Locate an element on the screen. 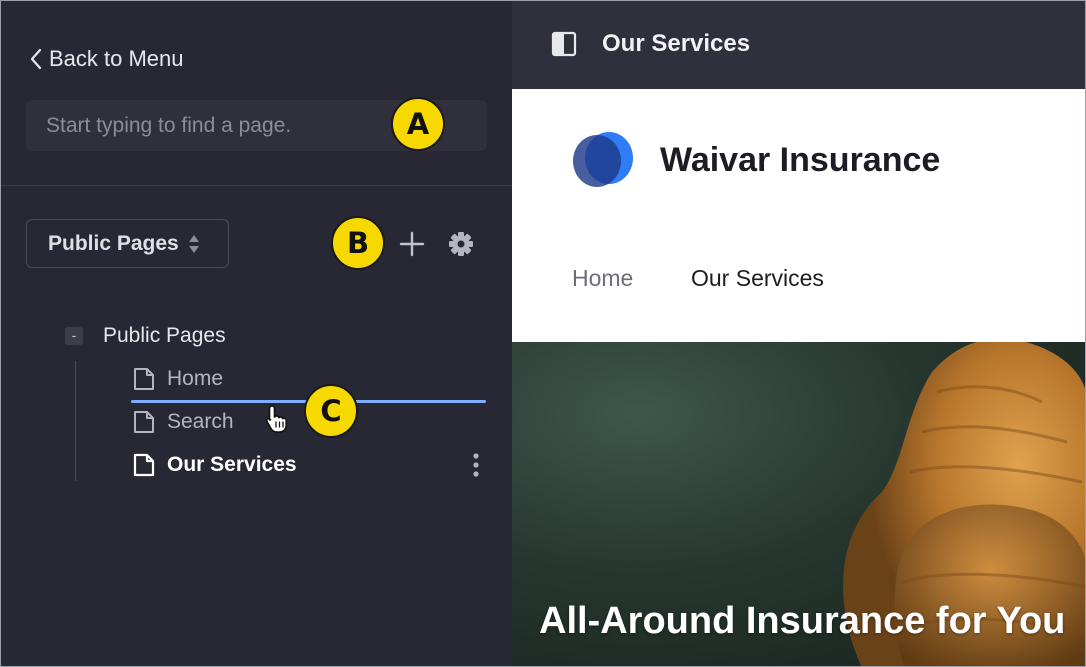  brand-logo is located at coordinates (603, 160).